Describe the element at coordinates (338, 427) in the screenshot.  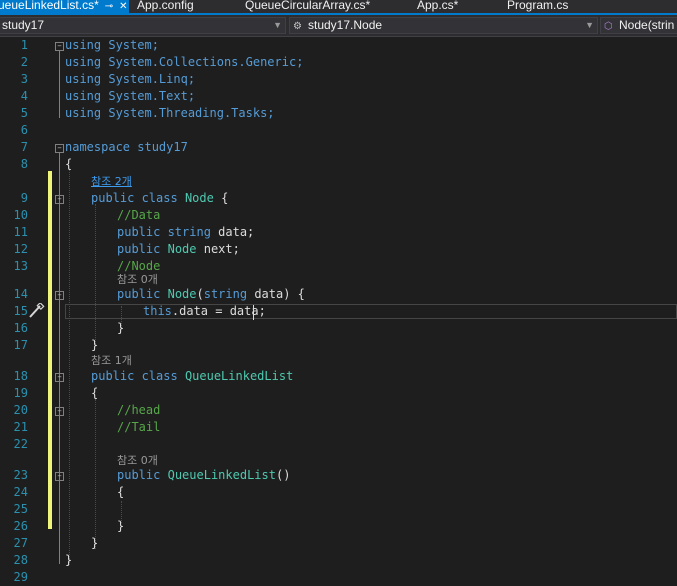
I see `code-line: 21 //Tail` at that location.